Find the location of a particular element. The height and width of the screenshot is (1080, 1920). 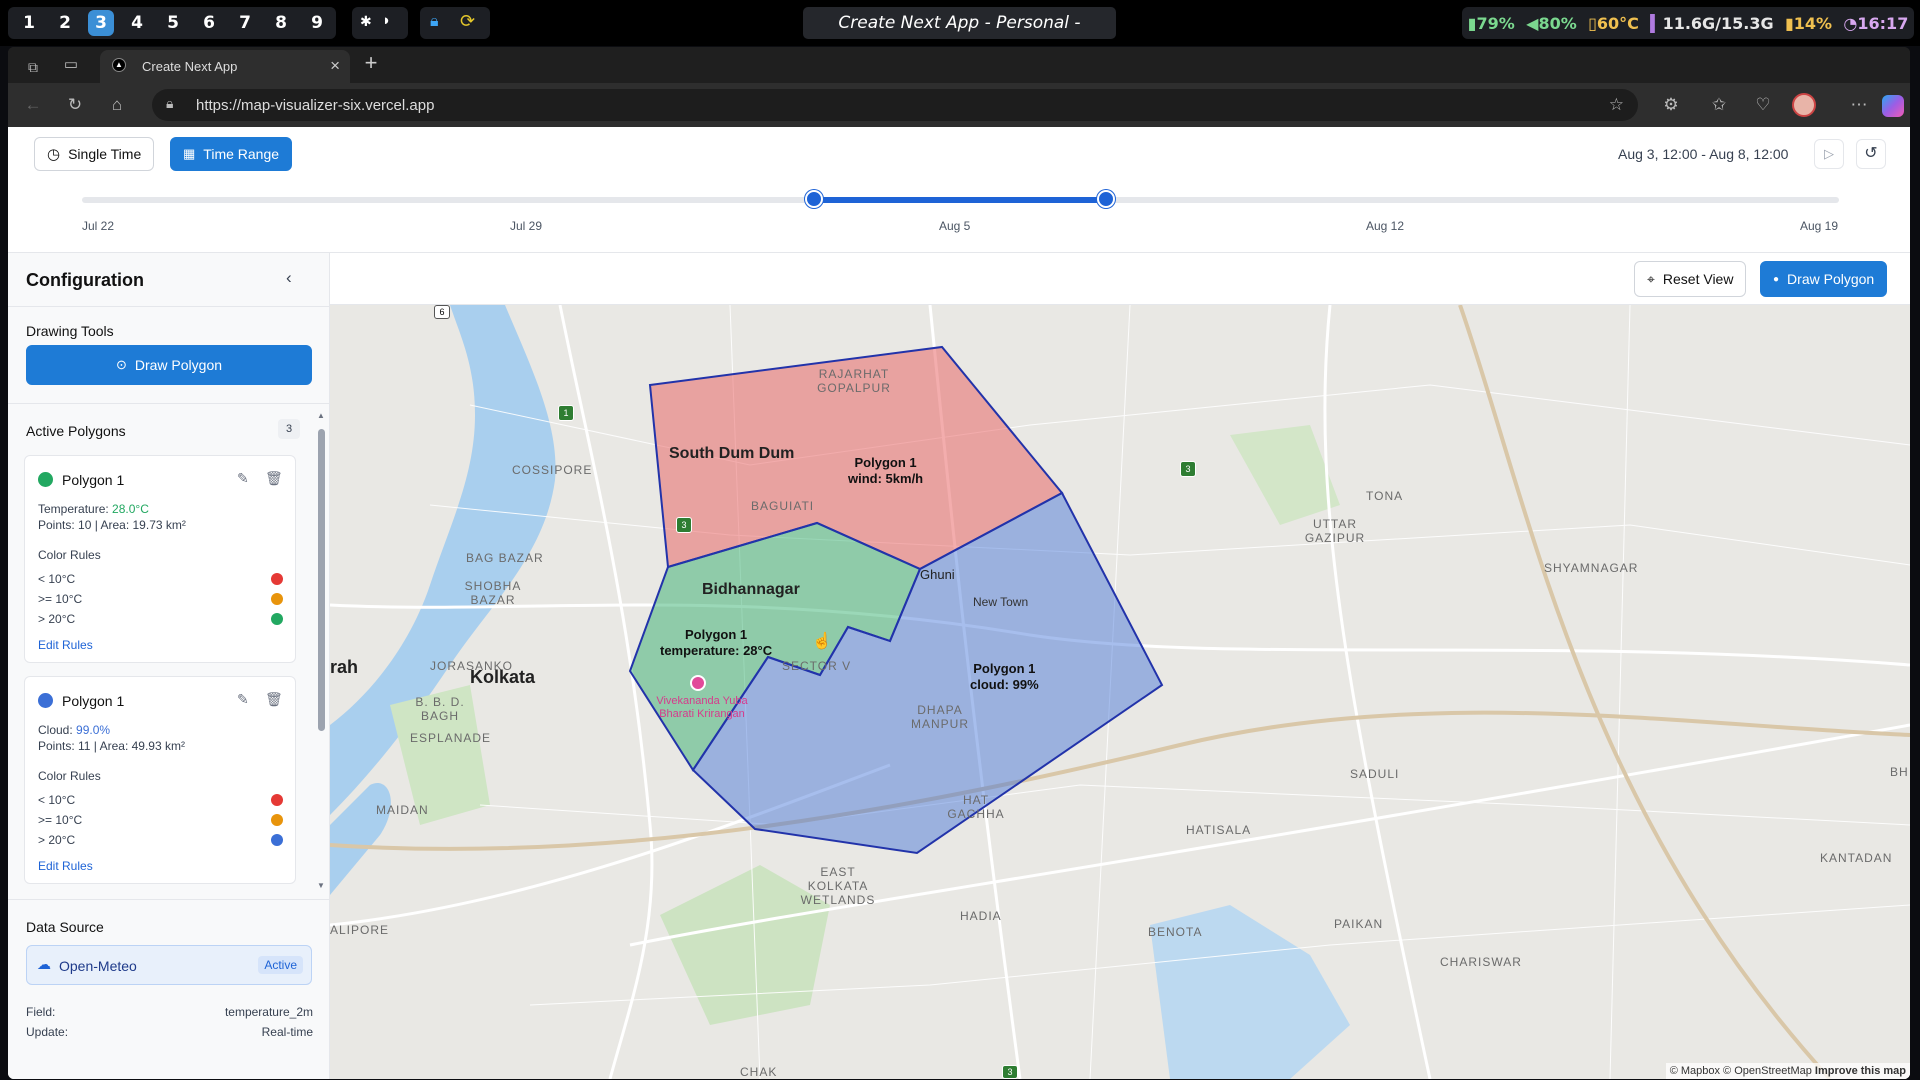

workspace-5: 5 is located at coordinates (173, 23).